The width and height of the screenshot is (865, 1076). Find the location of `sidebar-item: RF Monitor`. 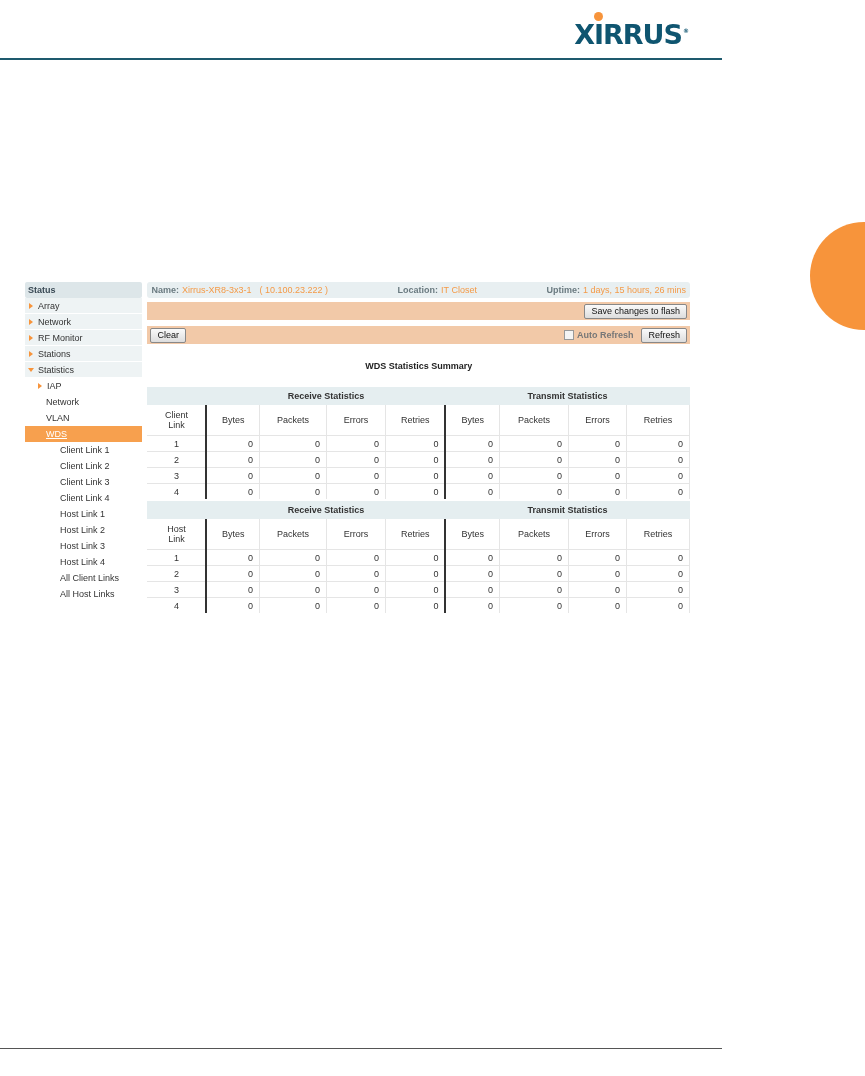

sidebar-item: RF Monitor is located at coordinates (84, 338).